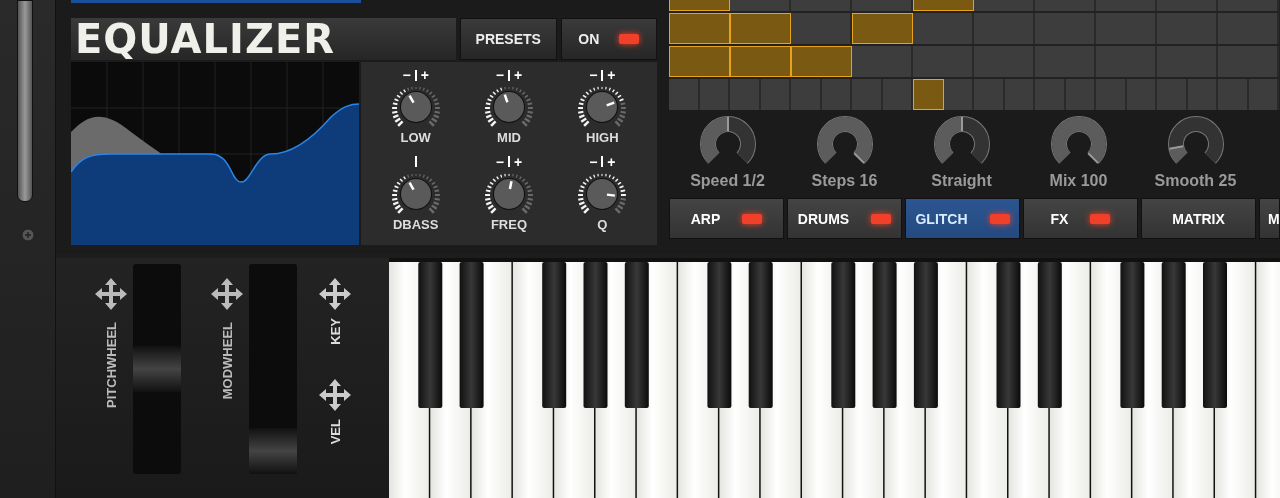 The image size is (1280, 498). Describe the element at coordinates (415, 137) in the screenshot. I see `knob-label: LOW` at that location.